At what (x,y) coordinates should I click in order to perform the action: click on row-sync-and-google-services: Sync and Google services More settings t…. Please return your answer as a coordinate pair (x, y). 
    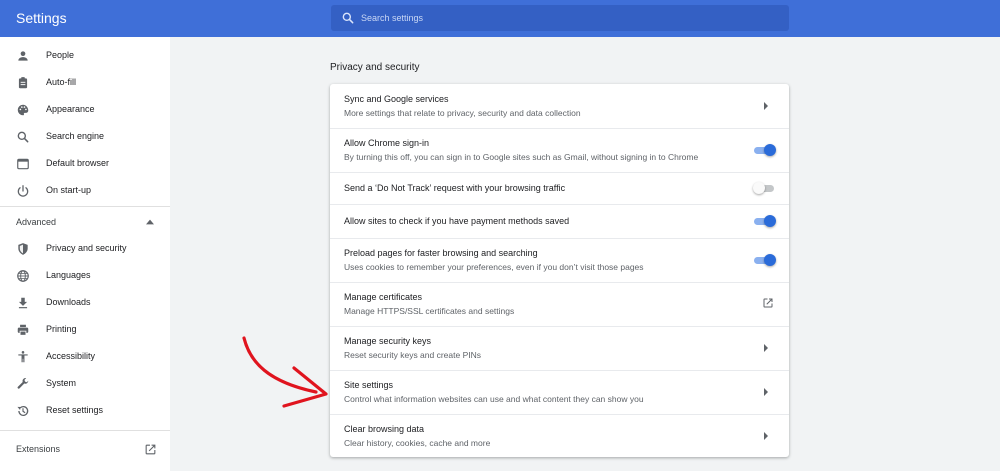
    Looking at the image, I should click on (559, 106).